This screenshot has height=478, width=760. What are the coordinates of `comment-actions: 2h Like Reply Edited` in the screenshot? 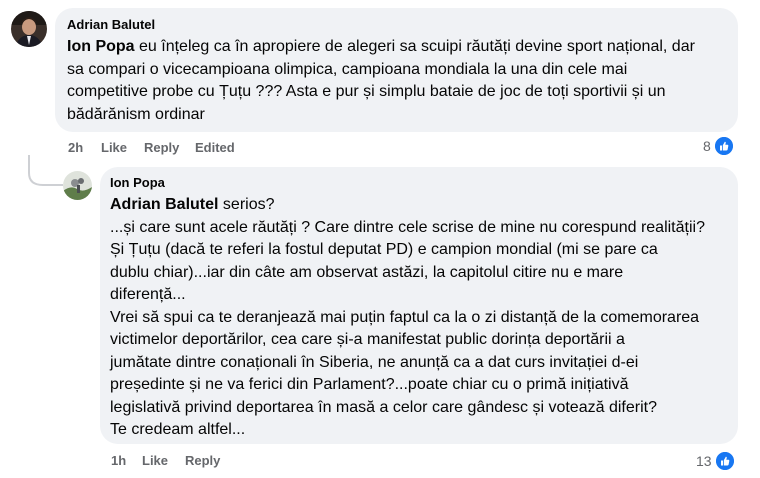 It's located at (218, 148).